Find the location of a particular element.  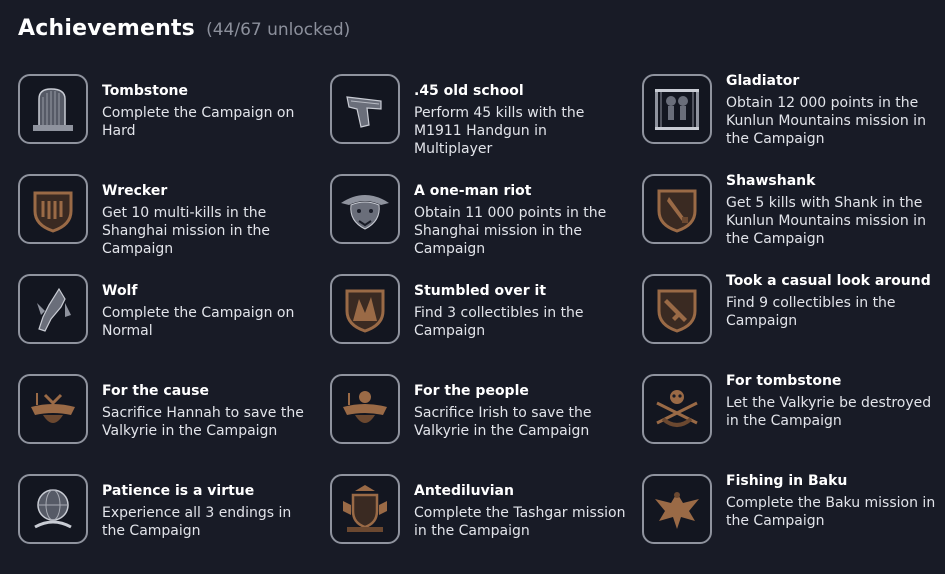

wrecker-shield-icon is located at coordinates (53, 209).